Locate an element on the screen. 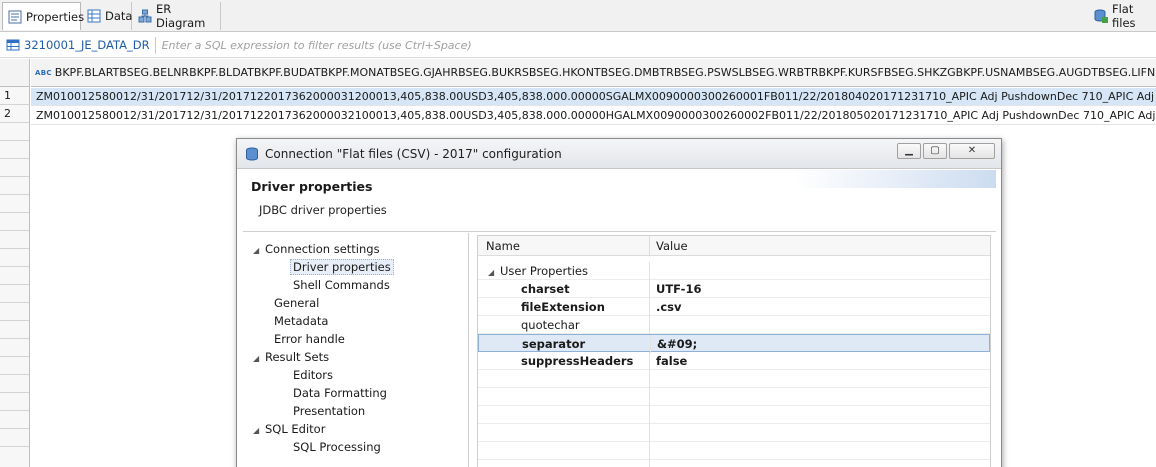  tree-item-driver-properties: Driver properties is located at coordinates (342, 267).